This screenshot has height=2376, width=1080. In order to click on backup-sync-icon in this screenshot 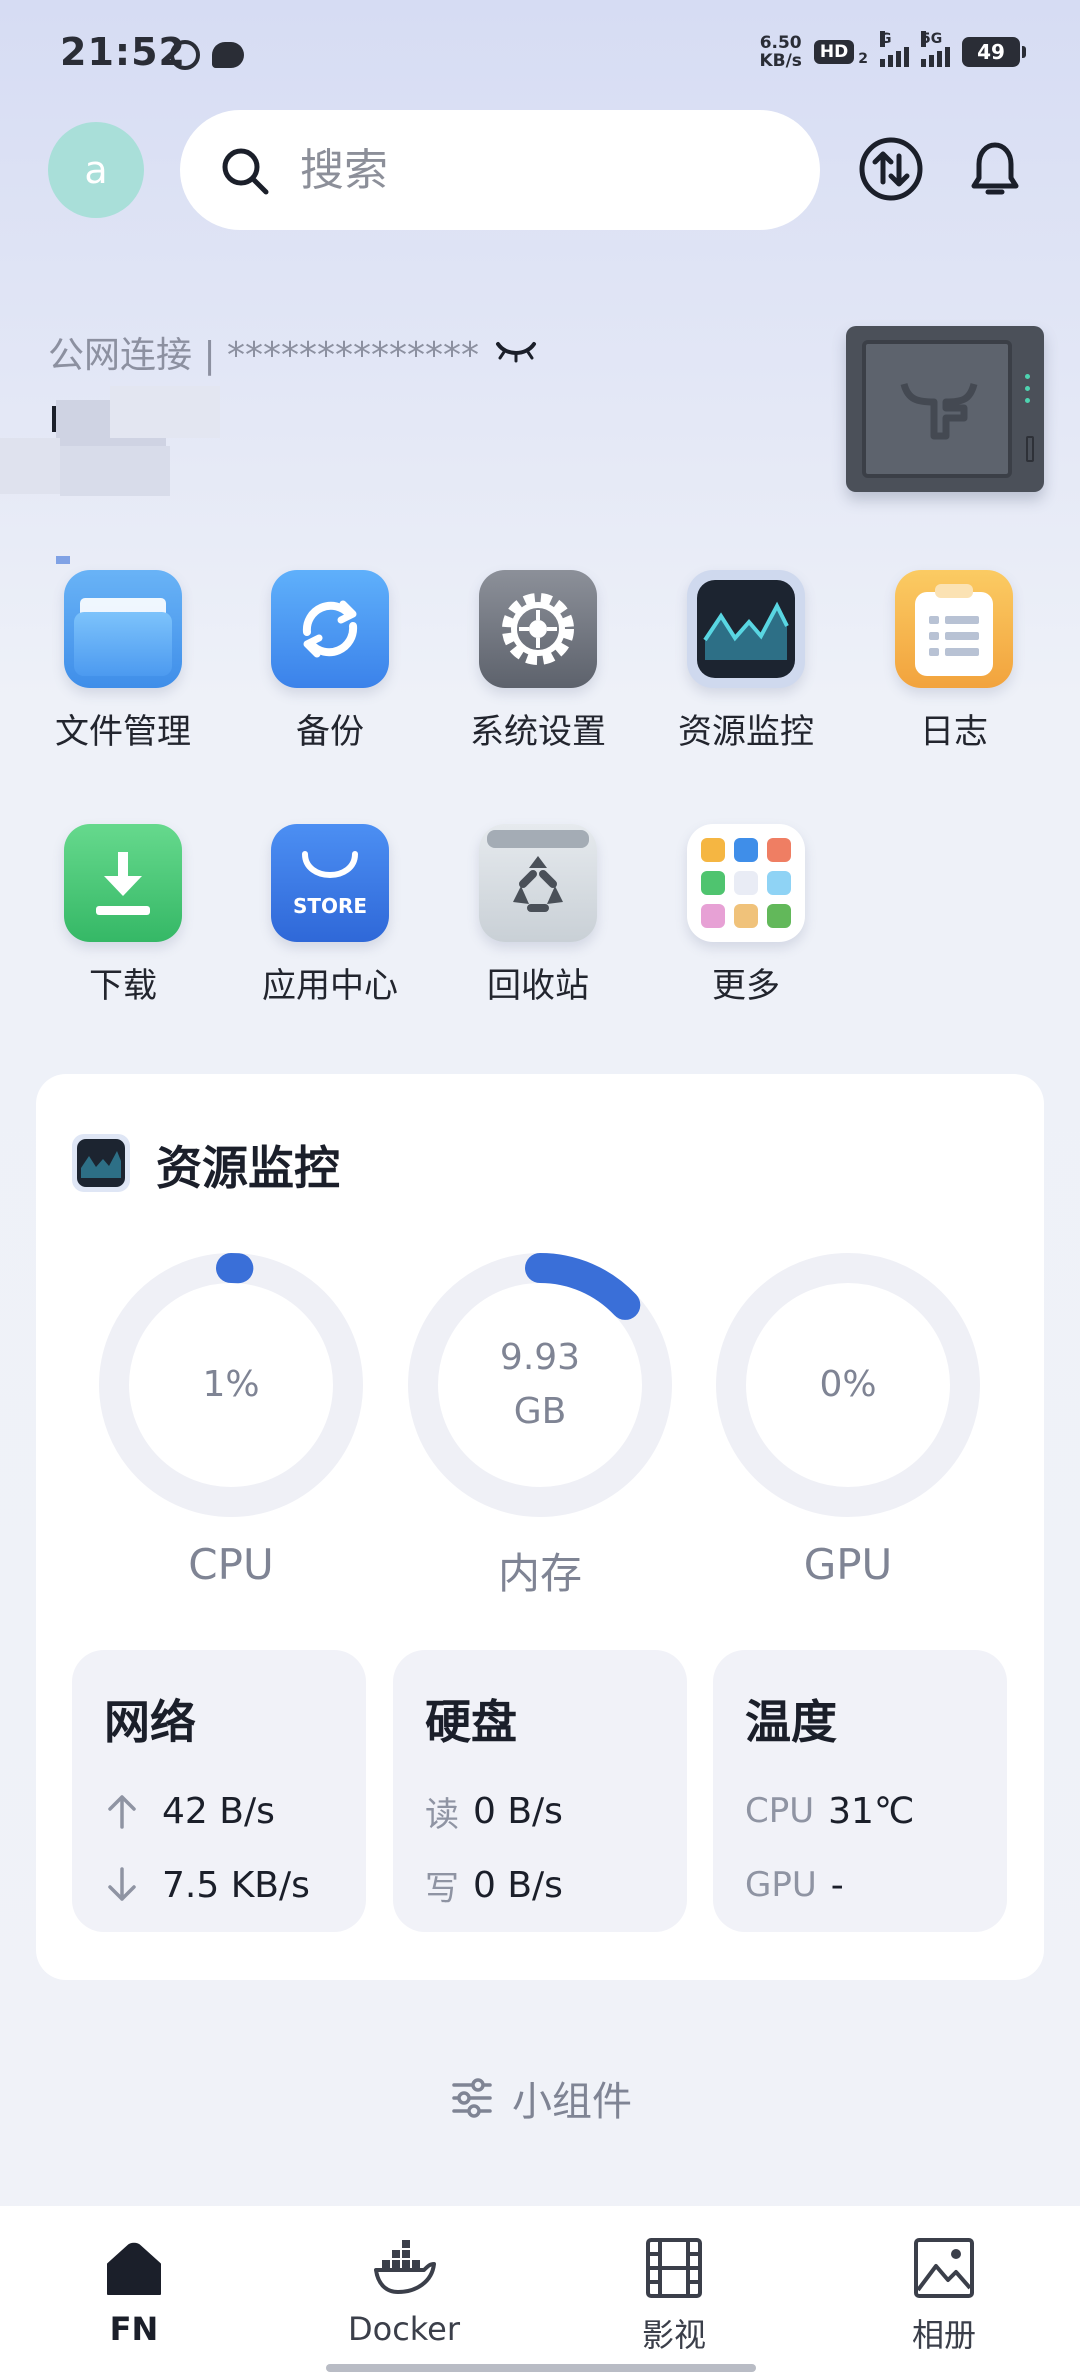, I will do `click(330, 629)`.